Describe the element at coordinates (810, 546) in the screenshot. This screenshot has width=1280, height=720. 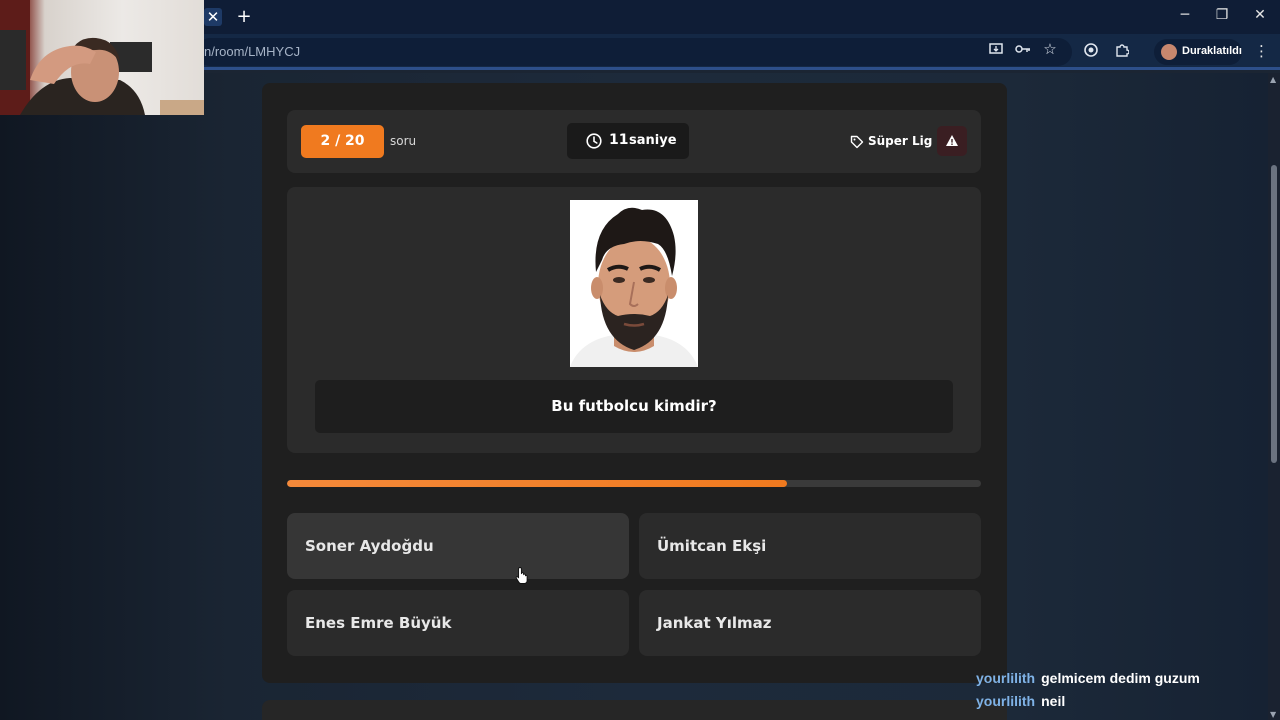
I see `answer-option-2: Ümitcan Ekşi` at that location.